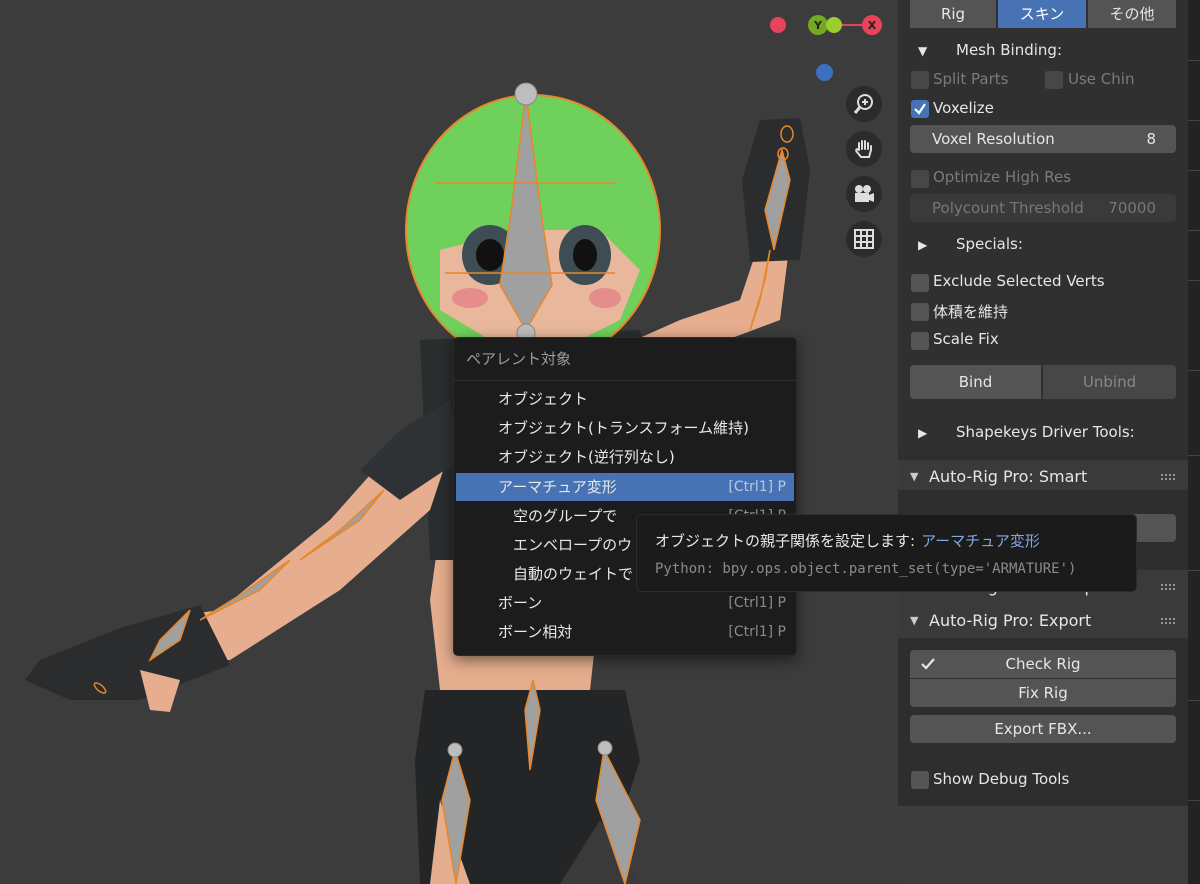 The width and height of the screenshot is (1200, 884). Describe the element at coordinates (1109, 382) in the screenshot. I see `unbind-button: Unbind` at that location.